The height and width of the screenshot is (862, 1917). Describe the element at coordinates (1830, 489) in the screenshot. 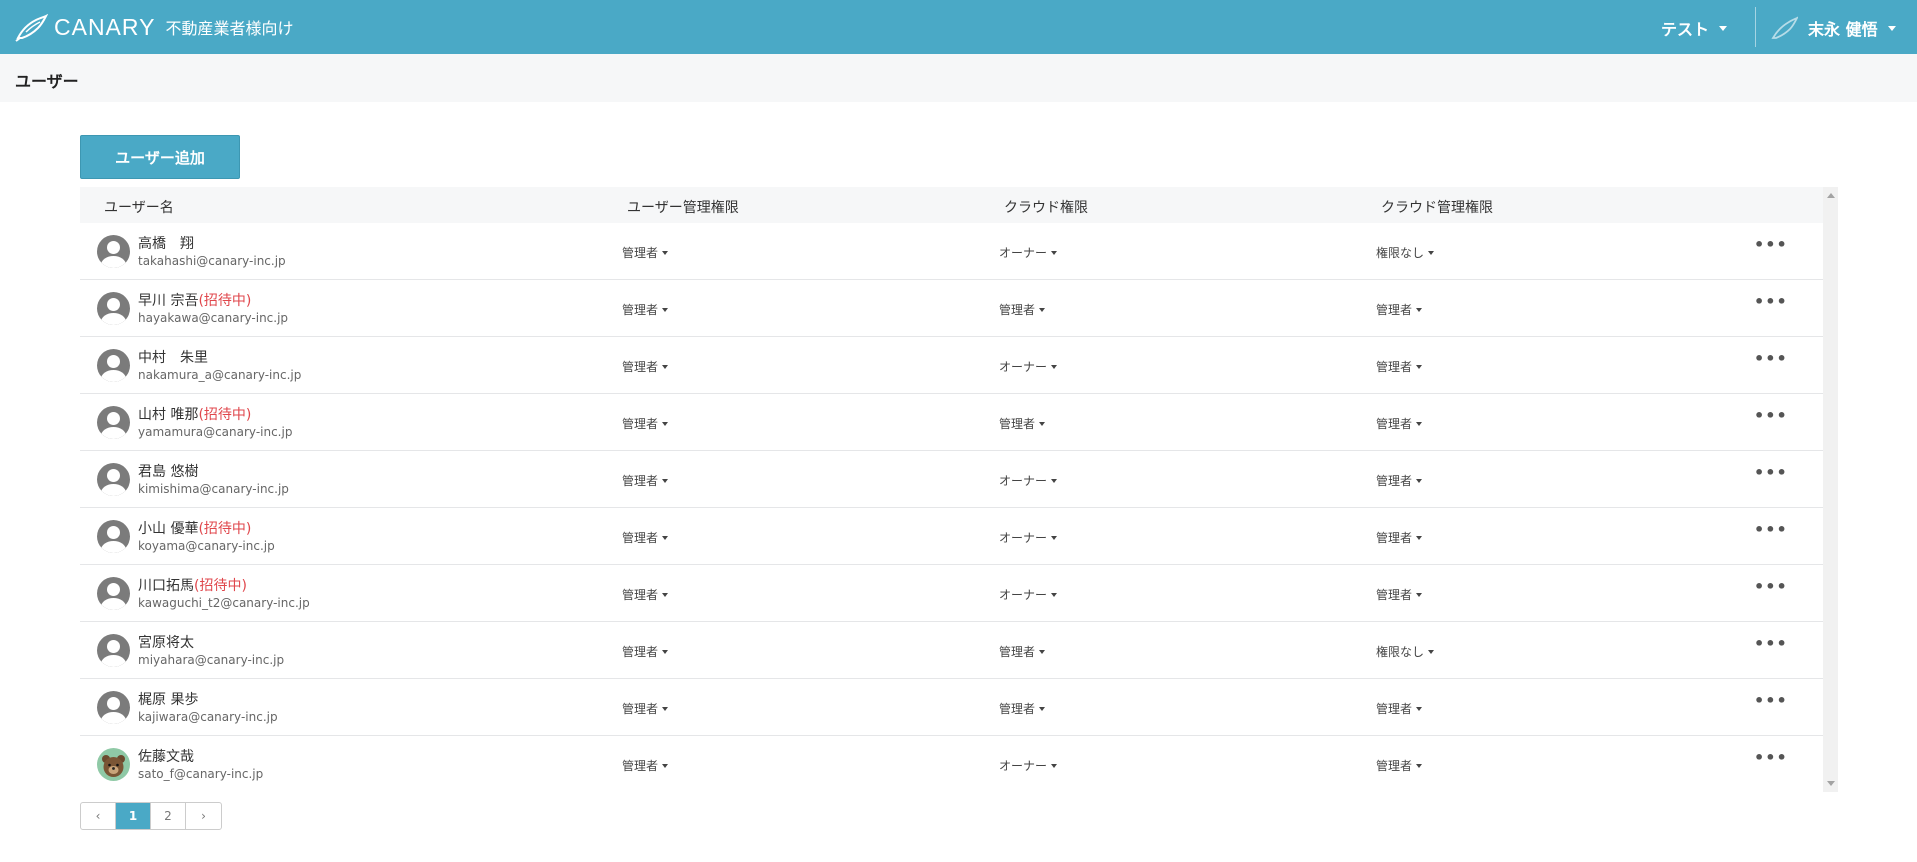

I see `table-scrollbar` at that location.